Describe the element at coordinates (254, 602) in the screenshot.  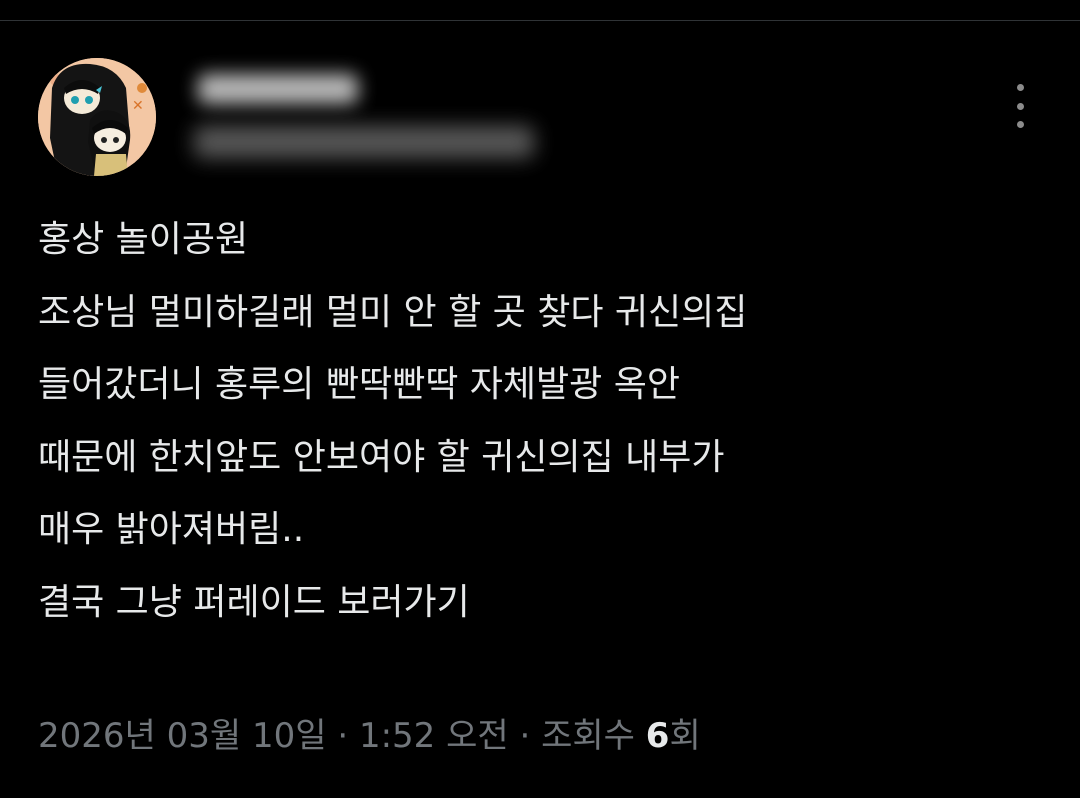
I see `tweet-line: 결국 그냥 퍼레이드 보러가기` at that location.